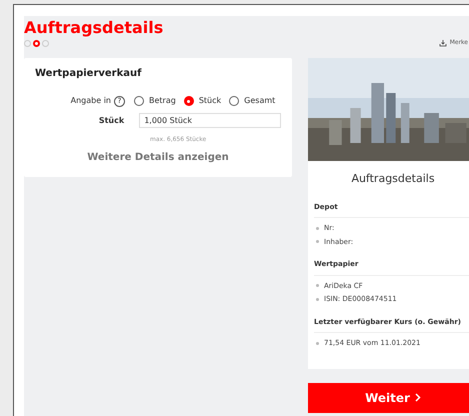 The height and width of the screenshot is (416, 469). What do you see at coordinates (94, 28) in the screenshot?
I see `page-title: Auftragsdetails` at bounding box center [94, 28].